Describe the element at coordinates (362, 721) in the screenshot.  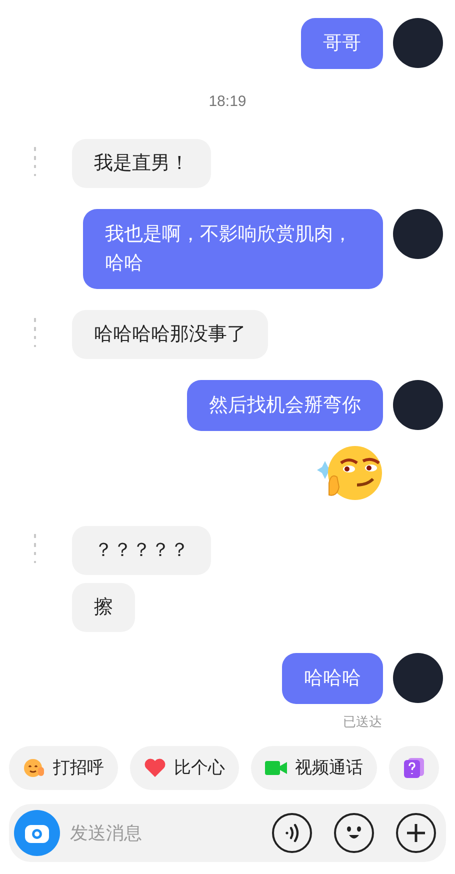
I see `delivery-status: 已送达` at that location.